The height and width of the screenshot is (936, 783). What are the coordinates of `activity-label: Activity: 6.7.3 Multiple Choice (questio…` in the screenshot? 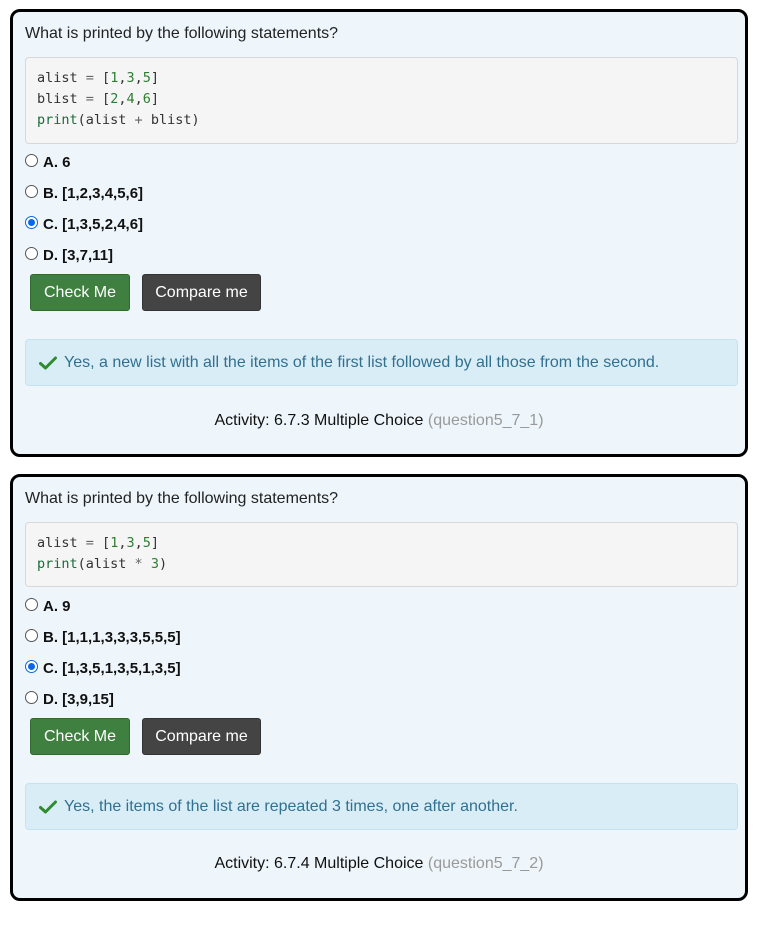 It's located at (379, 421).